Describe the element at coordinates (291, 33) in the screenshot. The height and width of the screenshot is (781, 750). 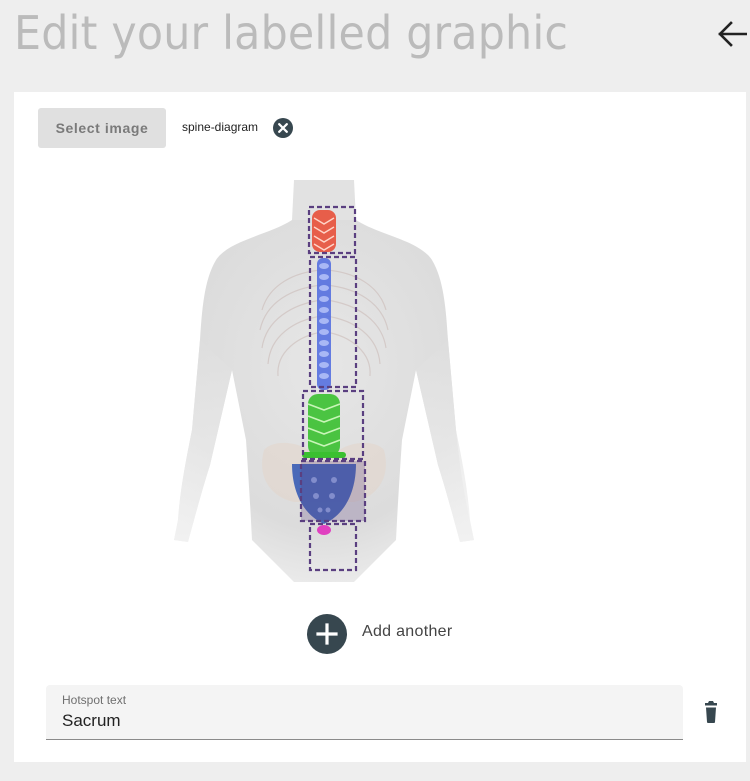
I see `page-title: Edit your labelled graphic` at that location.